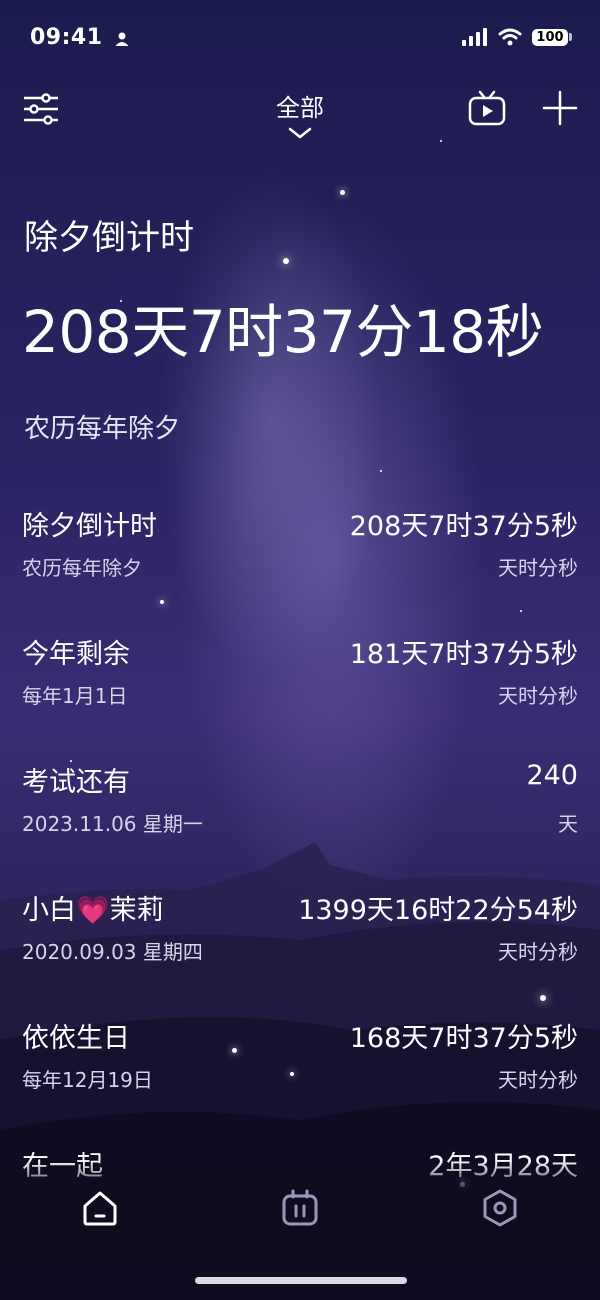 This screenshot has width=600, height=1300. Describe the element at coordinates (300, 811) in the screenshot. I see `event-row: 考试还有 240 2023.11.06 星期一 天` at that location.